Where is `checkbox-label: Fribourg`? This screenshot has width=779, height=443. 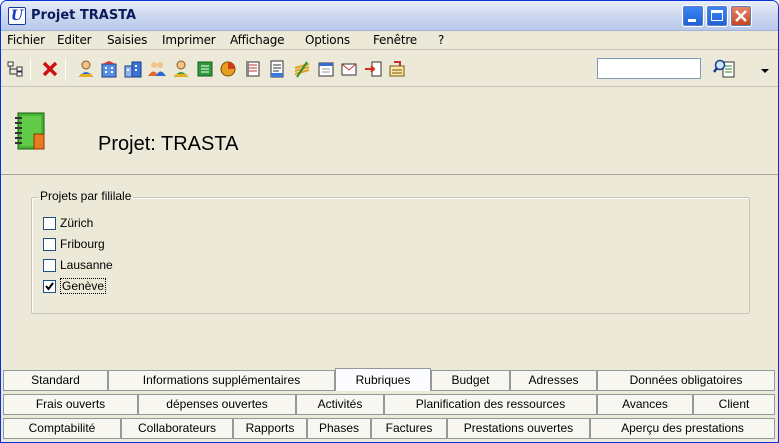 checkbox-label: Fribourg is located at coordinates (82, 244).